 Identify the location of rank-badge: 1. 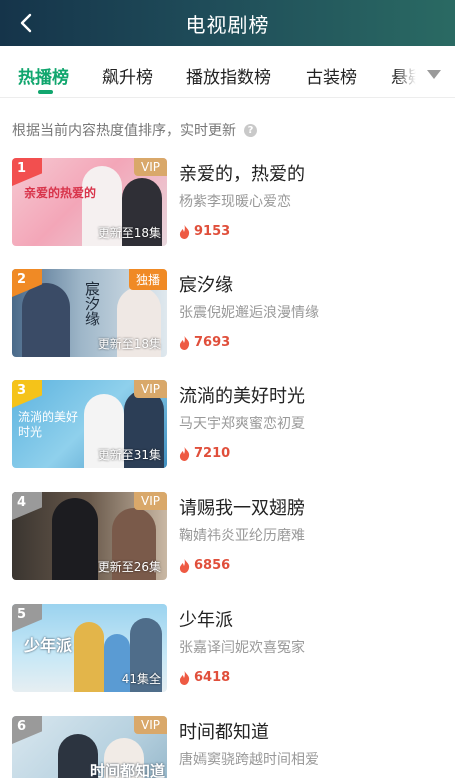
(27, 172).